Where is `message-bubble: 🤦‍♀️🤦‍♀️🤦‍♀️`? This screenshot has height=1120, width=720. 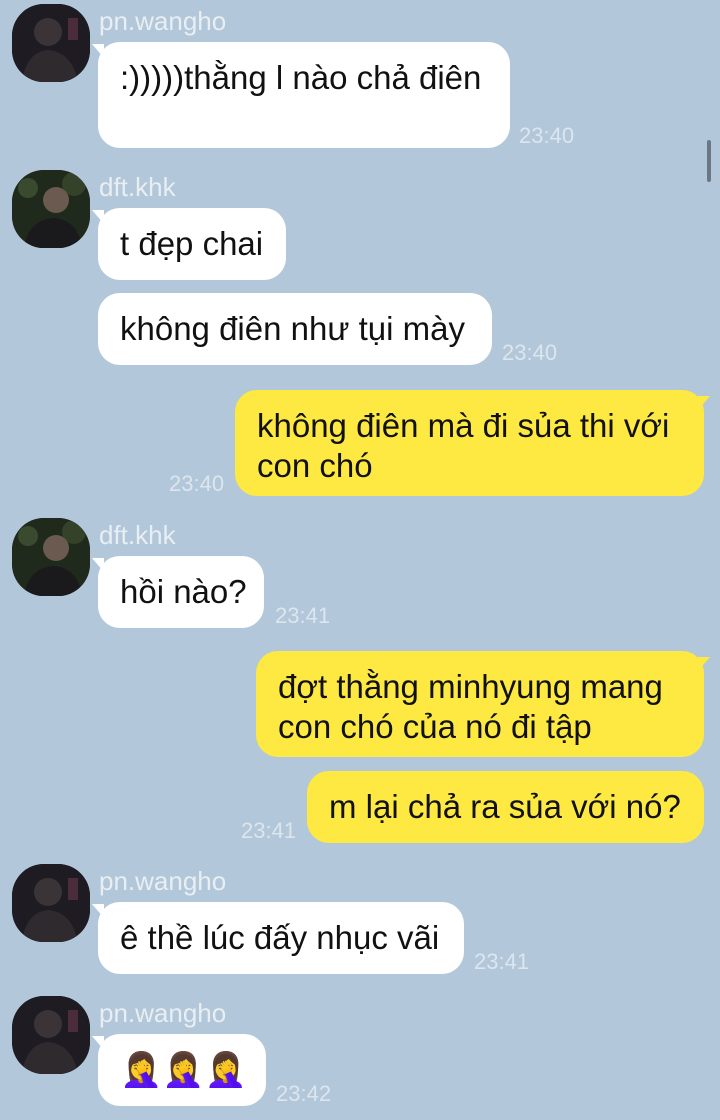 message-bubble: 🤦‍♀️🤦‍♀️🤦‍♀️ is located at coordinates (182, 1070).